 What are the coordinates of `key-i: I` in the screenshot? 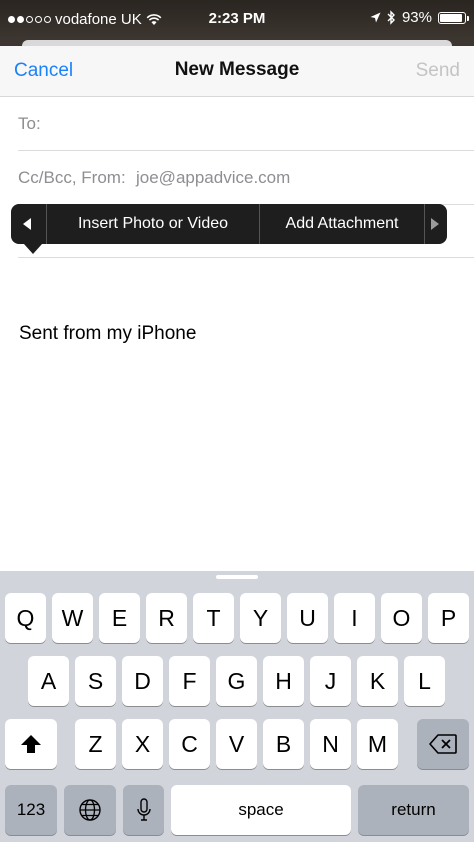 It's located at (354, 618).